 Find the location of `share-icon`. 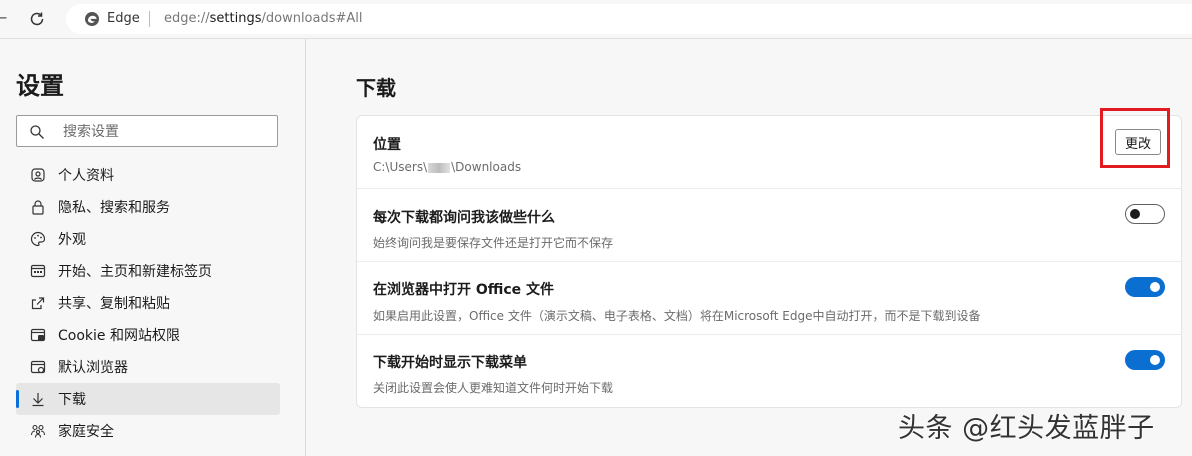

share-icon is located at coordinates (38, 303).